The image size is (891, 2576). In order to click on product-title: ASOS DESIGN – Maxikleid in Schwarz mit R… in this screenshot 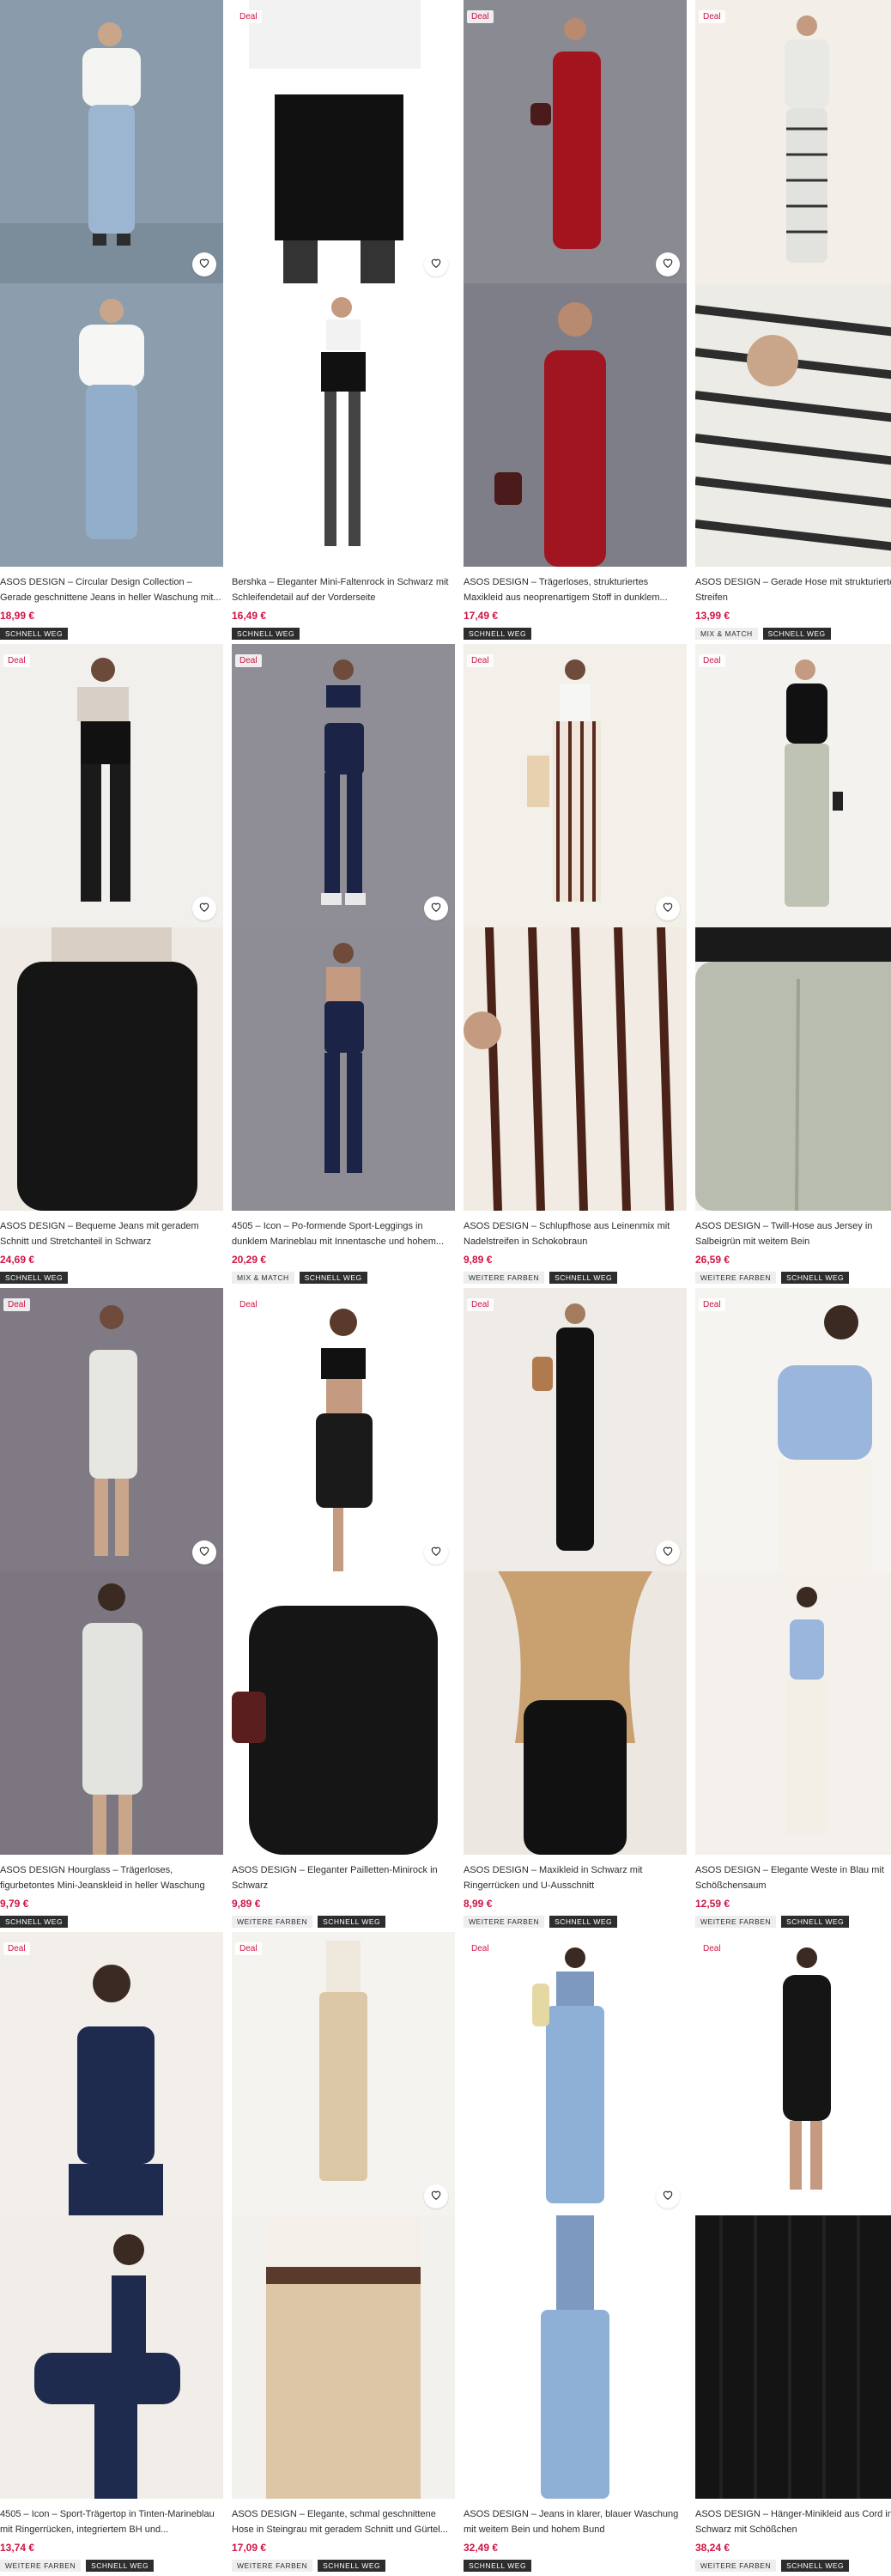, I will do `click(574, 1878)`.